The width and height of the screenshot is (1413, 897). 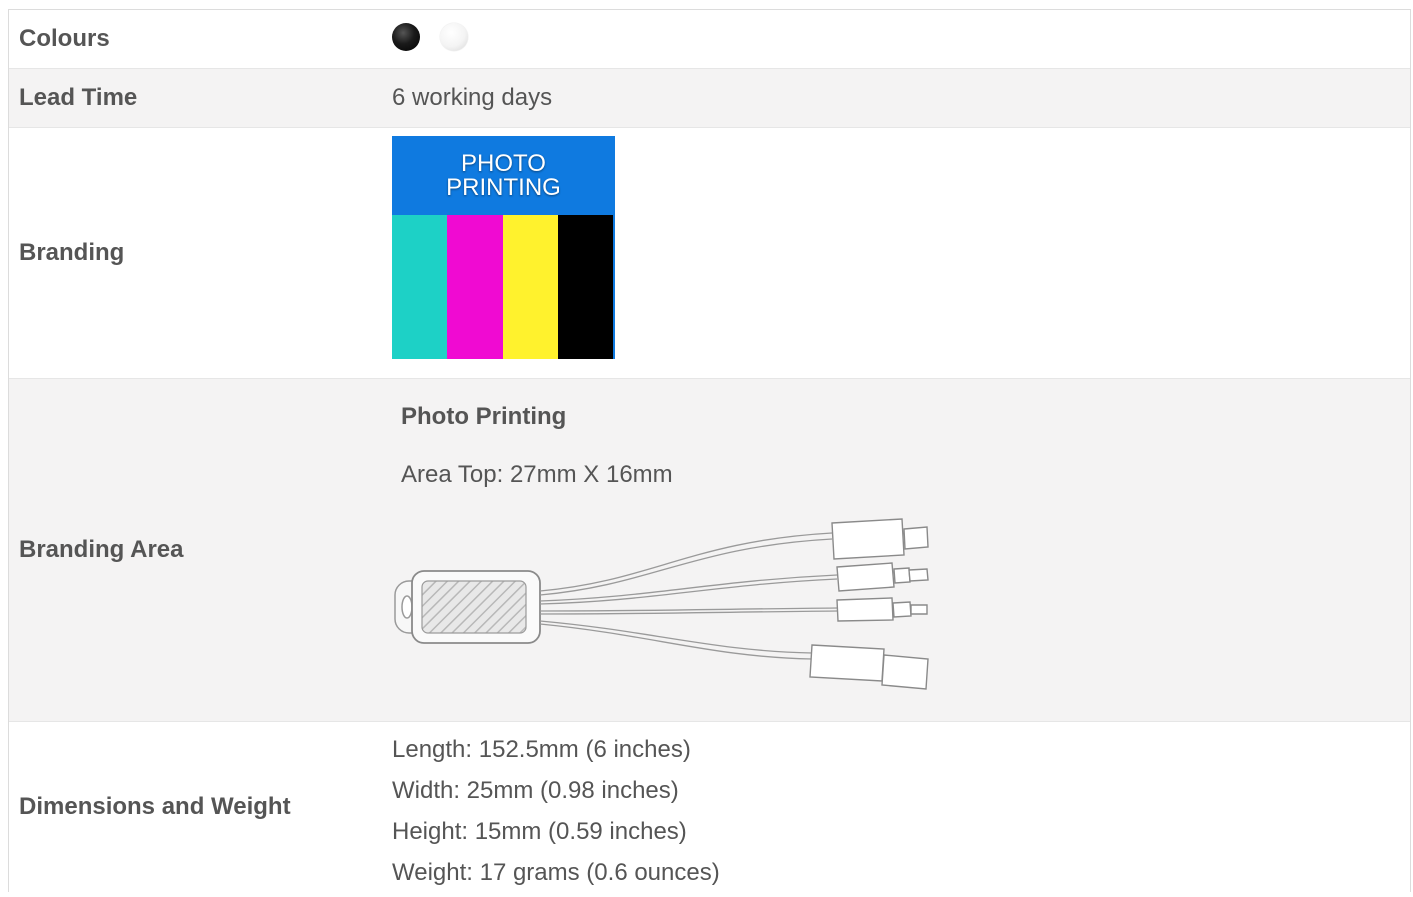 What do you see at coordinates (503, 187) in the screenshot?
I see `badge-line-2: PRINTING` at bounding box center [503, 187].